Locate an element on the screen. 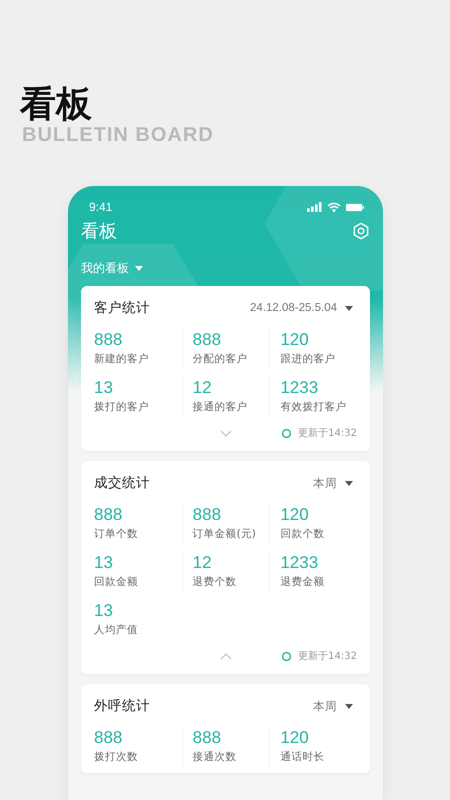 Image resolution: width=450 pixels, height=800 pixels. stat-label: 通话时长 is located at coordinates (303, 757).